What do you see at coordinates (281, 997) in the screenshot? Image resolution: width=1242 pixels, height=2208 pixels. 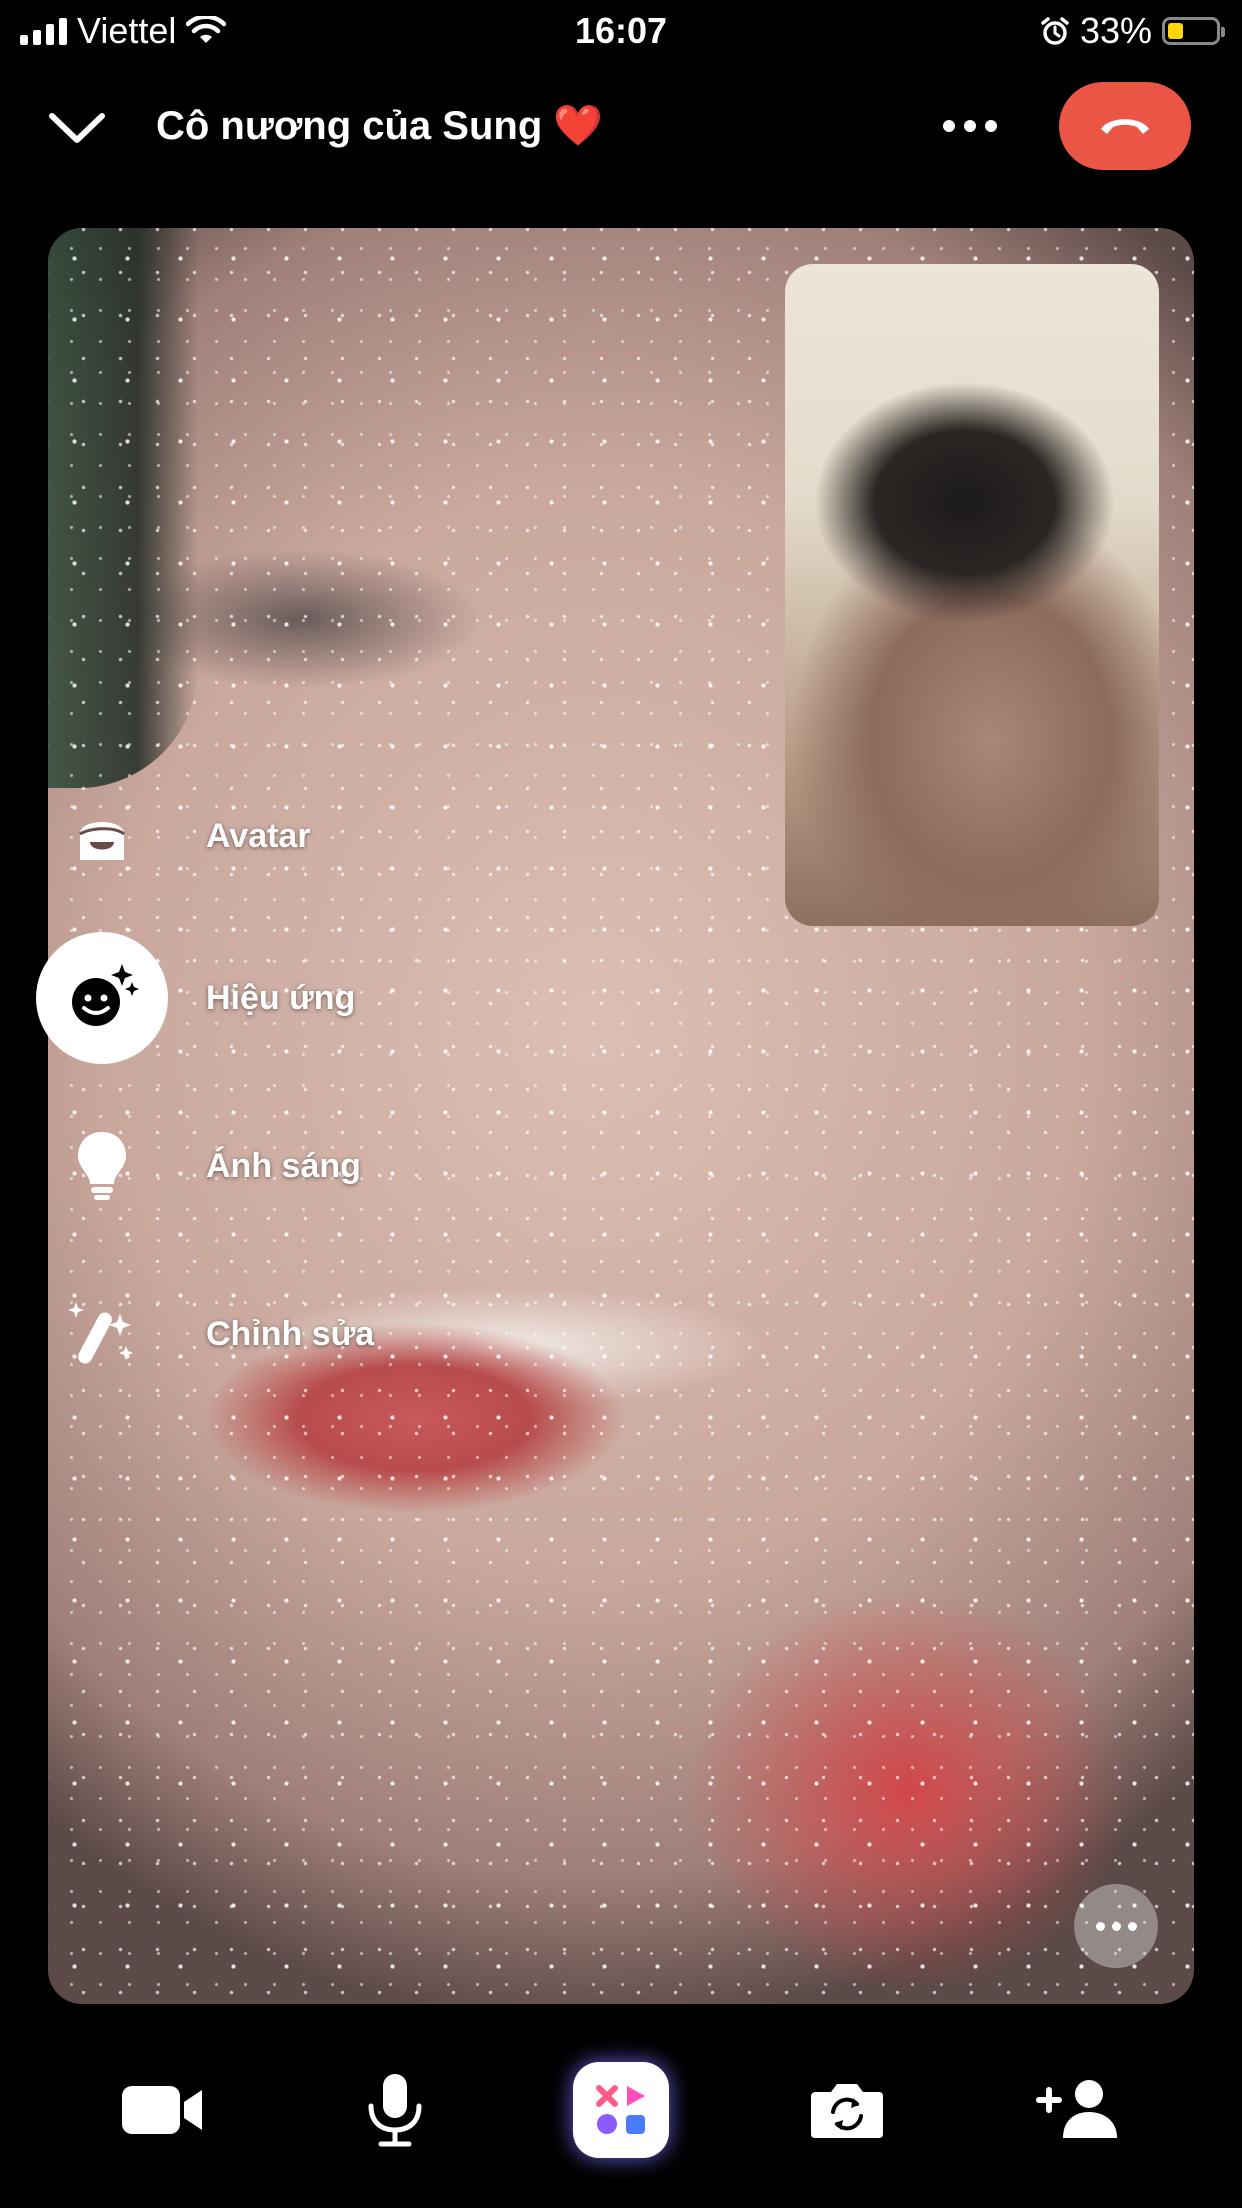 I see `menu-label-effects: Hiệu ứng` at bounding box center [281, 997].